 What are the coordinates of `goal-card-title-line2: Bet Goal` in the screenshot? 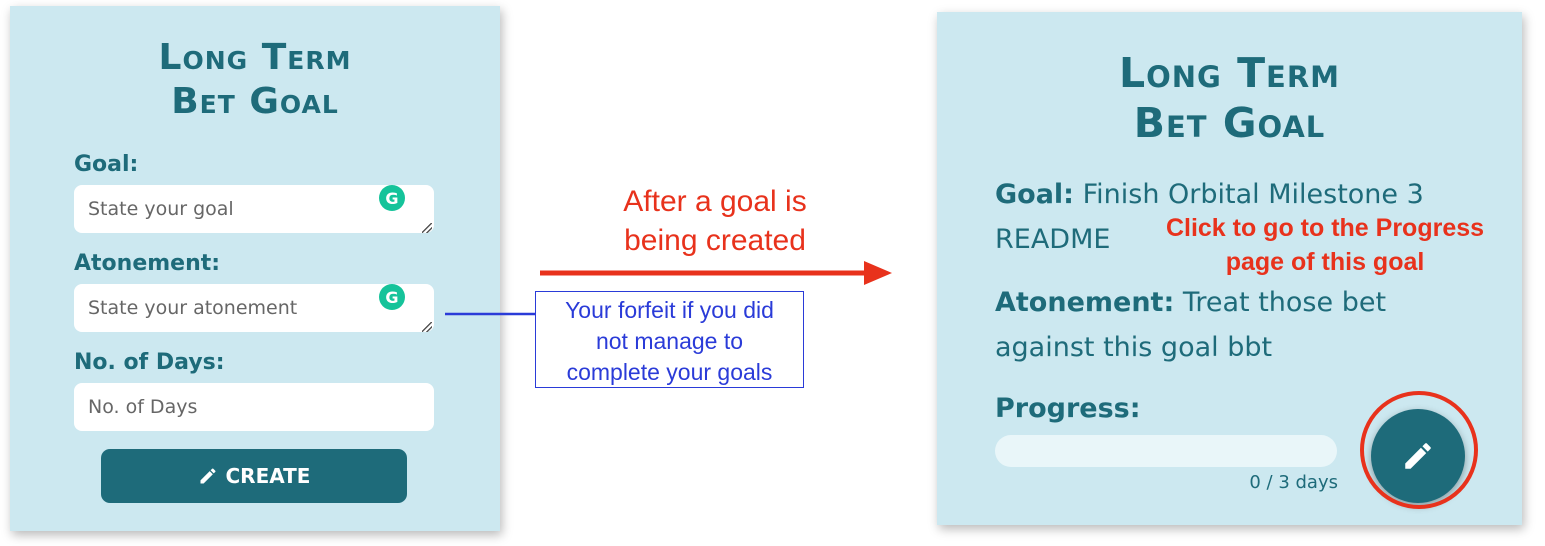 It's located at (1229, 123).